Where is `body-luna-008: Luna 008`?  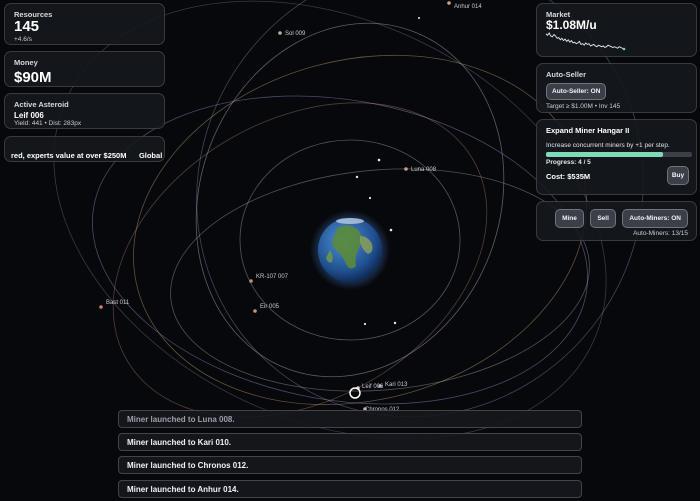 body-luna-008: Luna 008 is located at coordinates (420, 170).